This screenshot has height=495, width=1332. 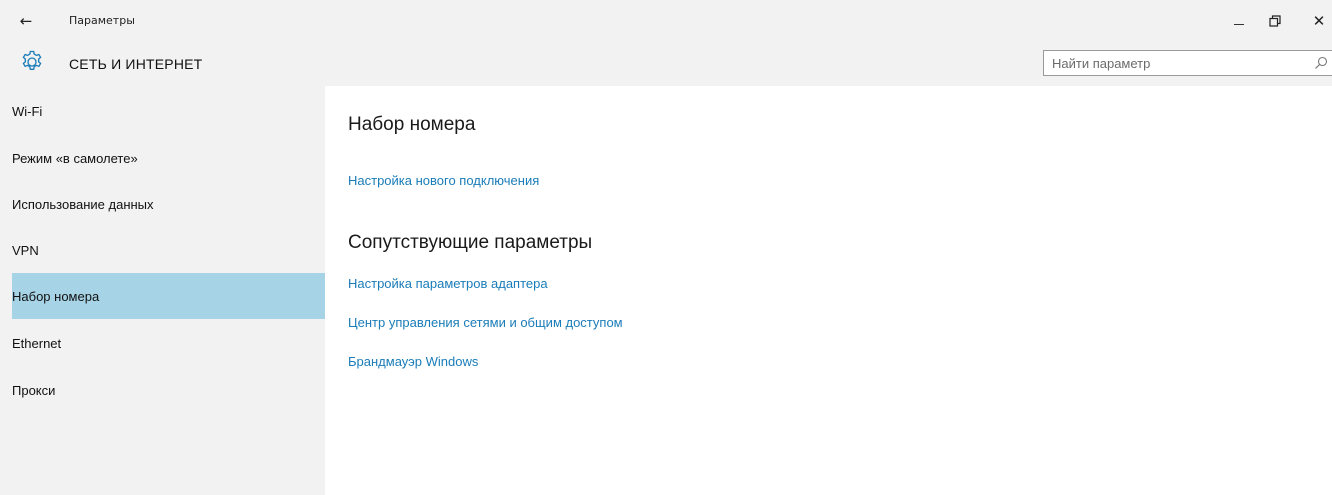 What do you see at coordinates (168, 204) in the screenshot?
I see `sidebar-item-data-usage: Использование данных` at bounding box center [168, 204].